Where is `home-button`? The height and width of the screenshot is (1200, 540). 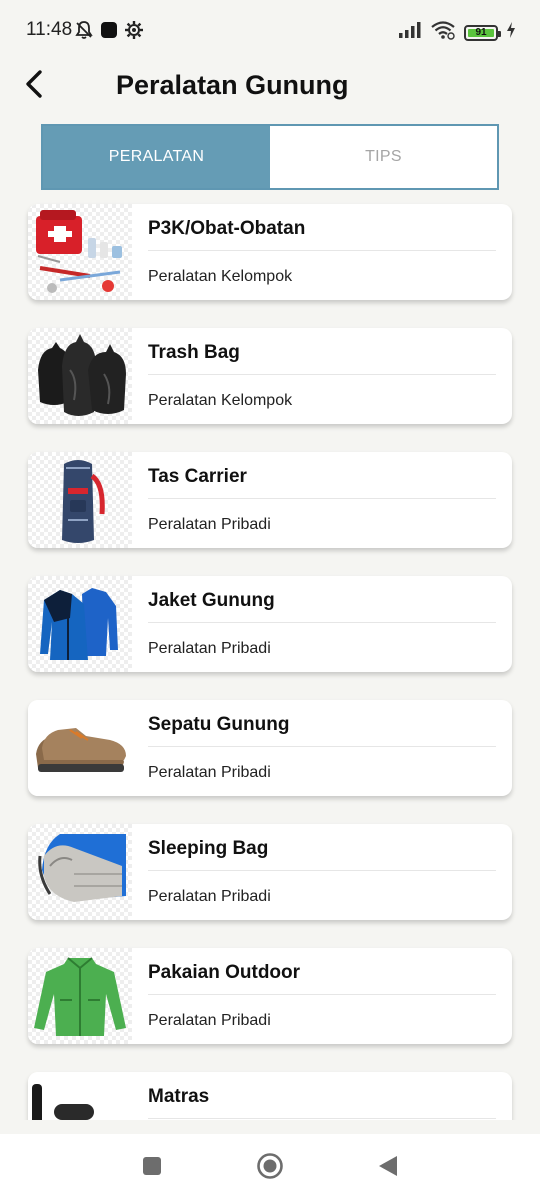
home-button is located at coordinates (270, 1168).